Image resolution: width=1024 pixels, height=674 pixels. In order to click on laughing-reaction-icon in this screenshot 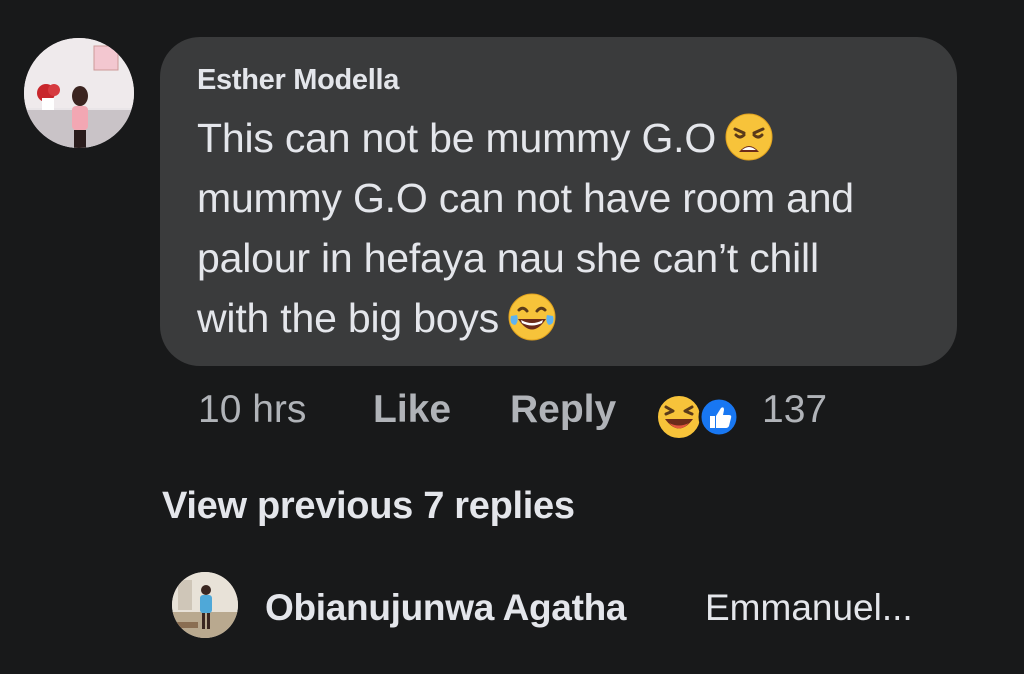, I will do `click(679, 417)`.